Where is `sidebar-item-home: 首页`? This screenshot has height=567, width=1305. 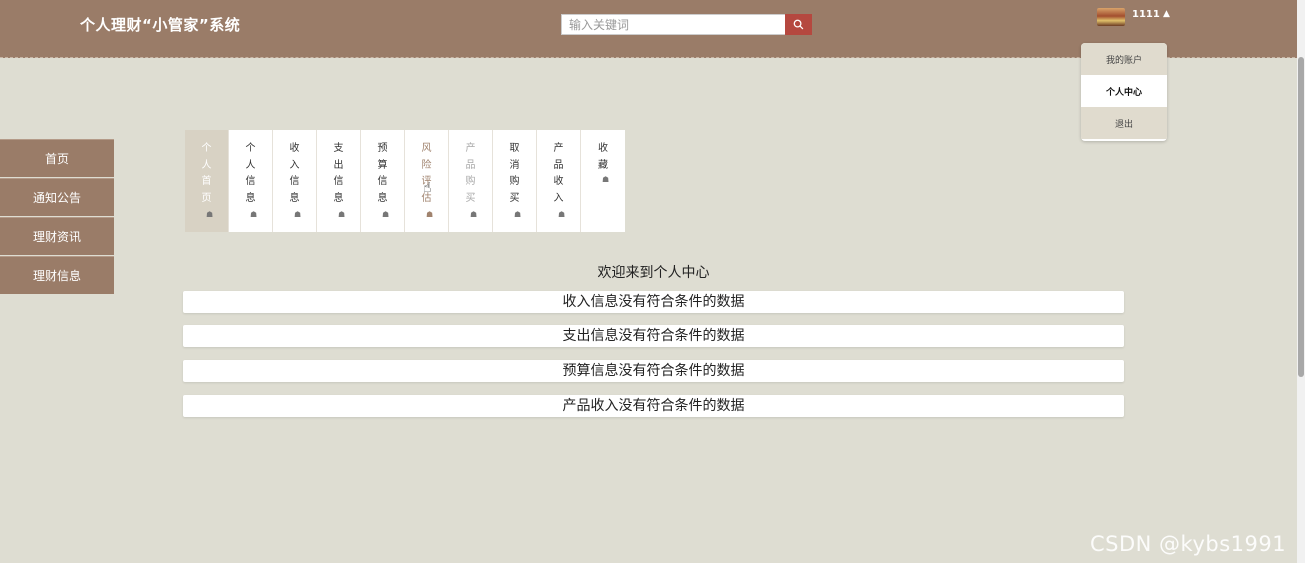 sidebar-item-home: 首页 is located at coordinates (57, 158).